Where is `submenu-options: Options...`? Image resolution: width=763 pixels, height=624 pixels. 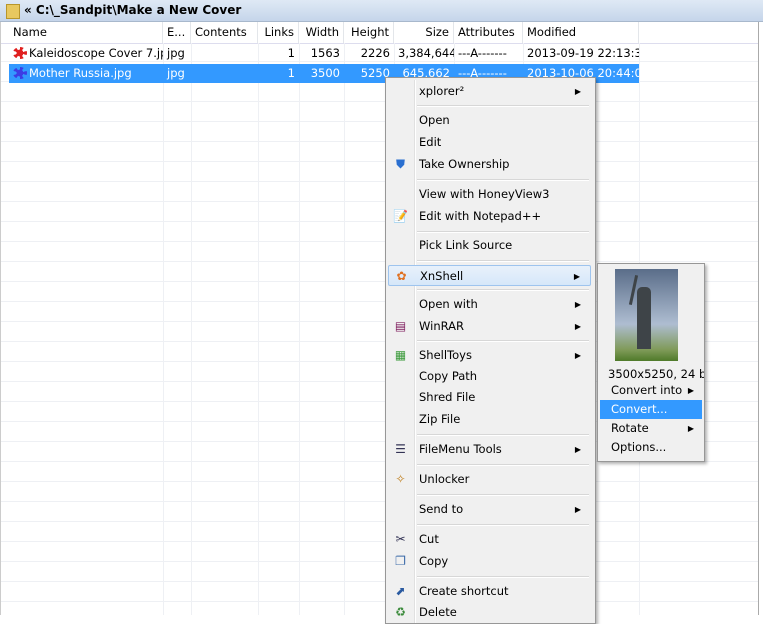 submenu-options: Options... is located at coordinates (651, 447).